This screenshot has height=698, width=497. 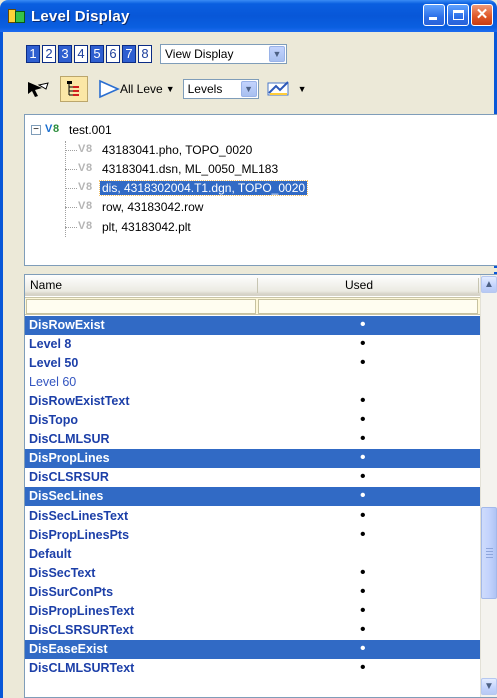 I want to click on view-3-button: 3, so click(x=65, y=54).